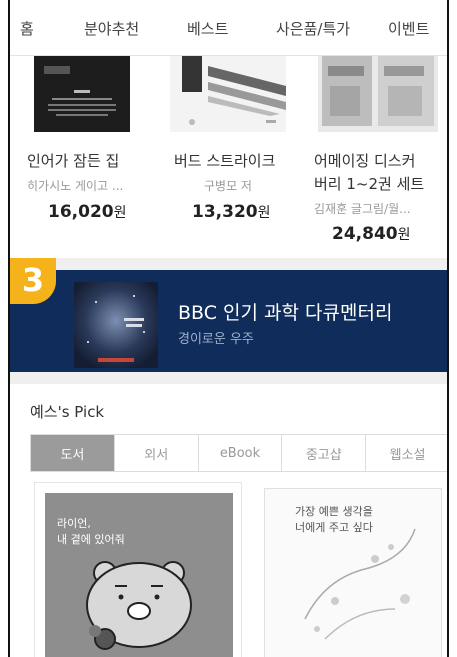 Image resolution: width=457 pixels, height=657 pixels. What do you see at coordinates (33, 281) in the screenshot?
I see `step-number-badge: 3` at bounding box center [33, 281].